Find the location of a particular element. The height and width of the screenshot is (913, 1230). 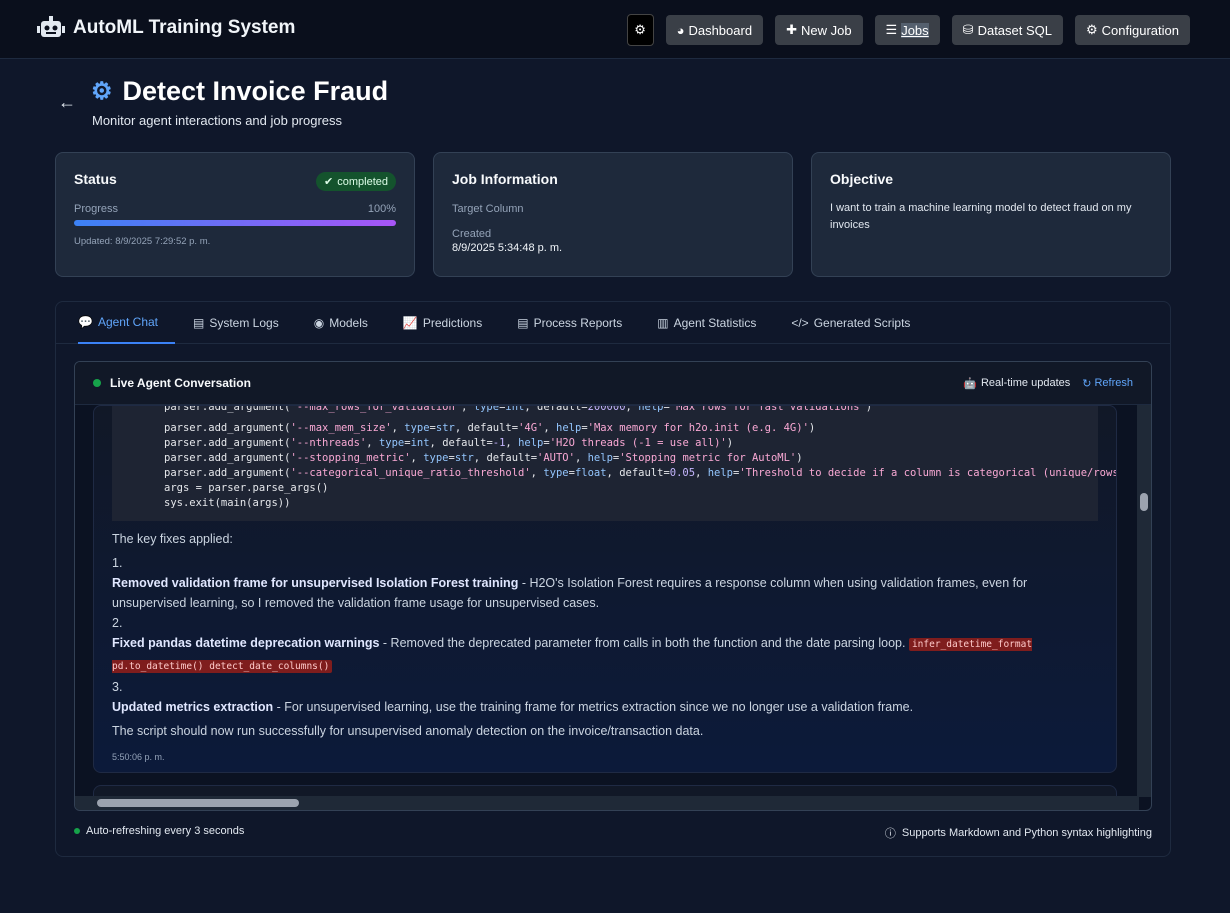

nav-configuration-button: ⚙ Configuration is located at coordinates (1132, 30).